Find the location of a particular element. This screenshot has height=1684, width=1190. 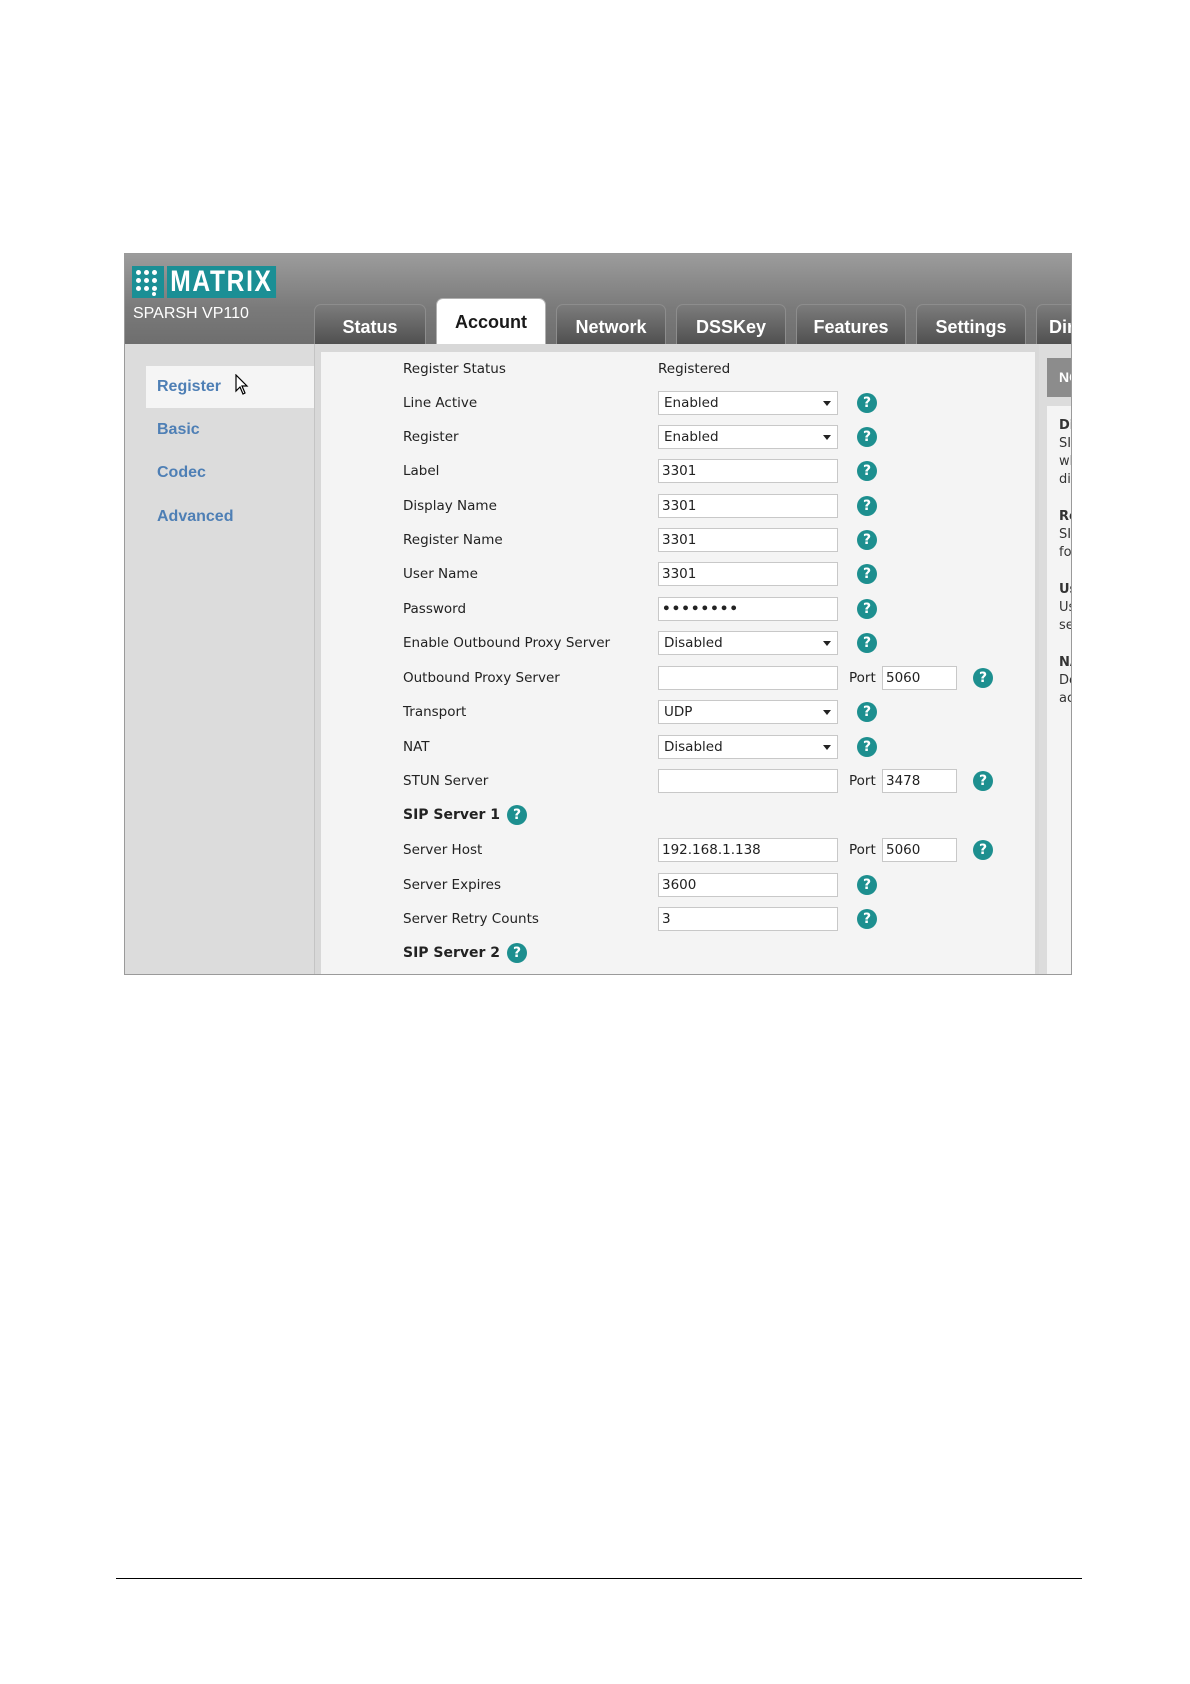

logo-dots-icon is located at coordinates (148, 282).